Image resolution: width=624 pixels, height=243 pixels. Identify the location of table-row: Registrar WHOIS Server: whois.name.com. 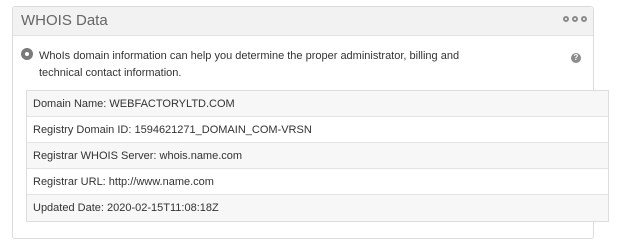
(317, 156).